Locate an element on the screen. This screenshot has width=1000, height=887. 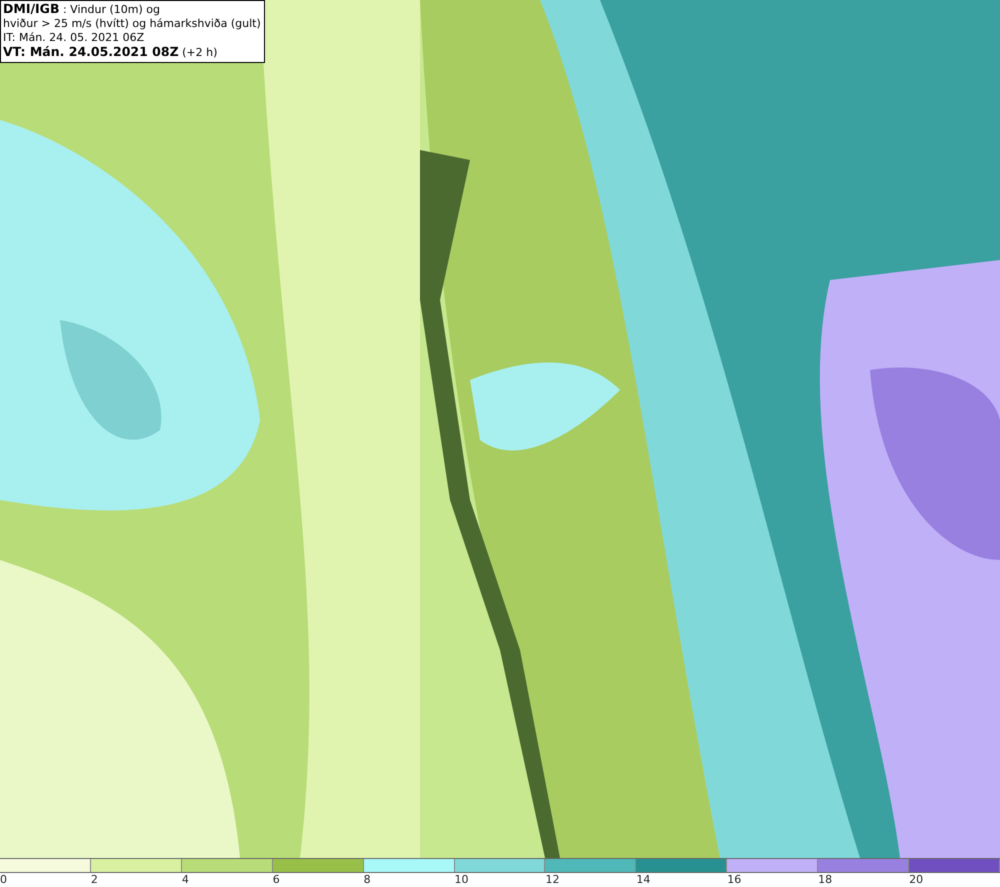
legend-label: 12 is located at coordinates (552, 880).